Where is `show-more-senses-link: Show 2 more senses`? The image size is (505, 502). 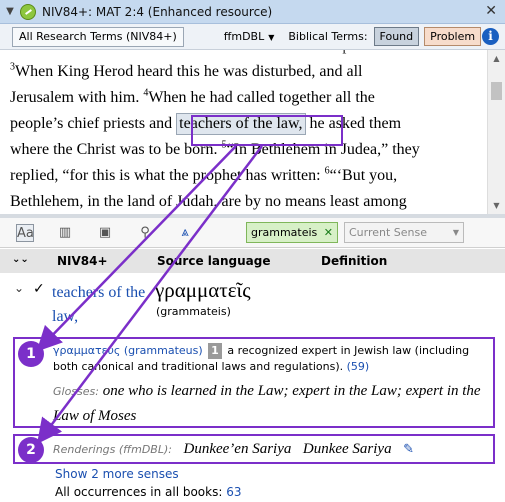
show-more-senses-link: Show 2 more senses is located at coordinates (117, 474).